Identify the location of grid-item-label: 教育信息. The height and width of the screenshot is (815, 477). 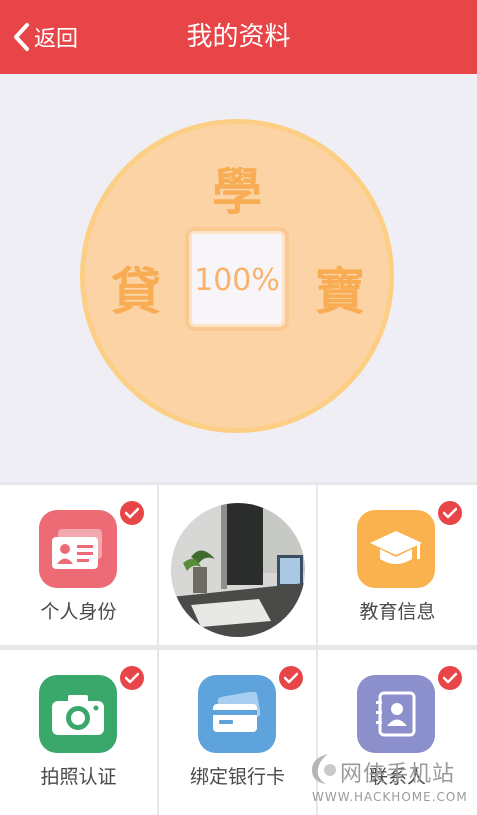
(397, 612).